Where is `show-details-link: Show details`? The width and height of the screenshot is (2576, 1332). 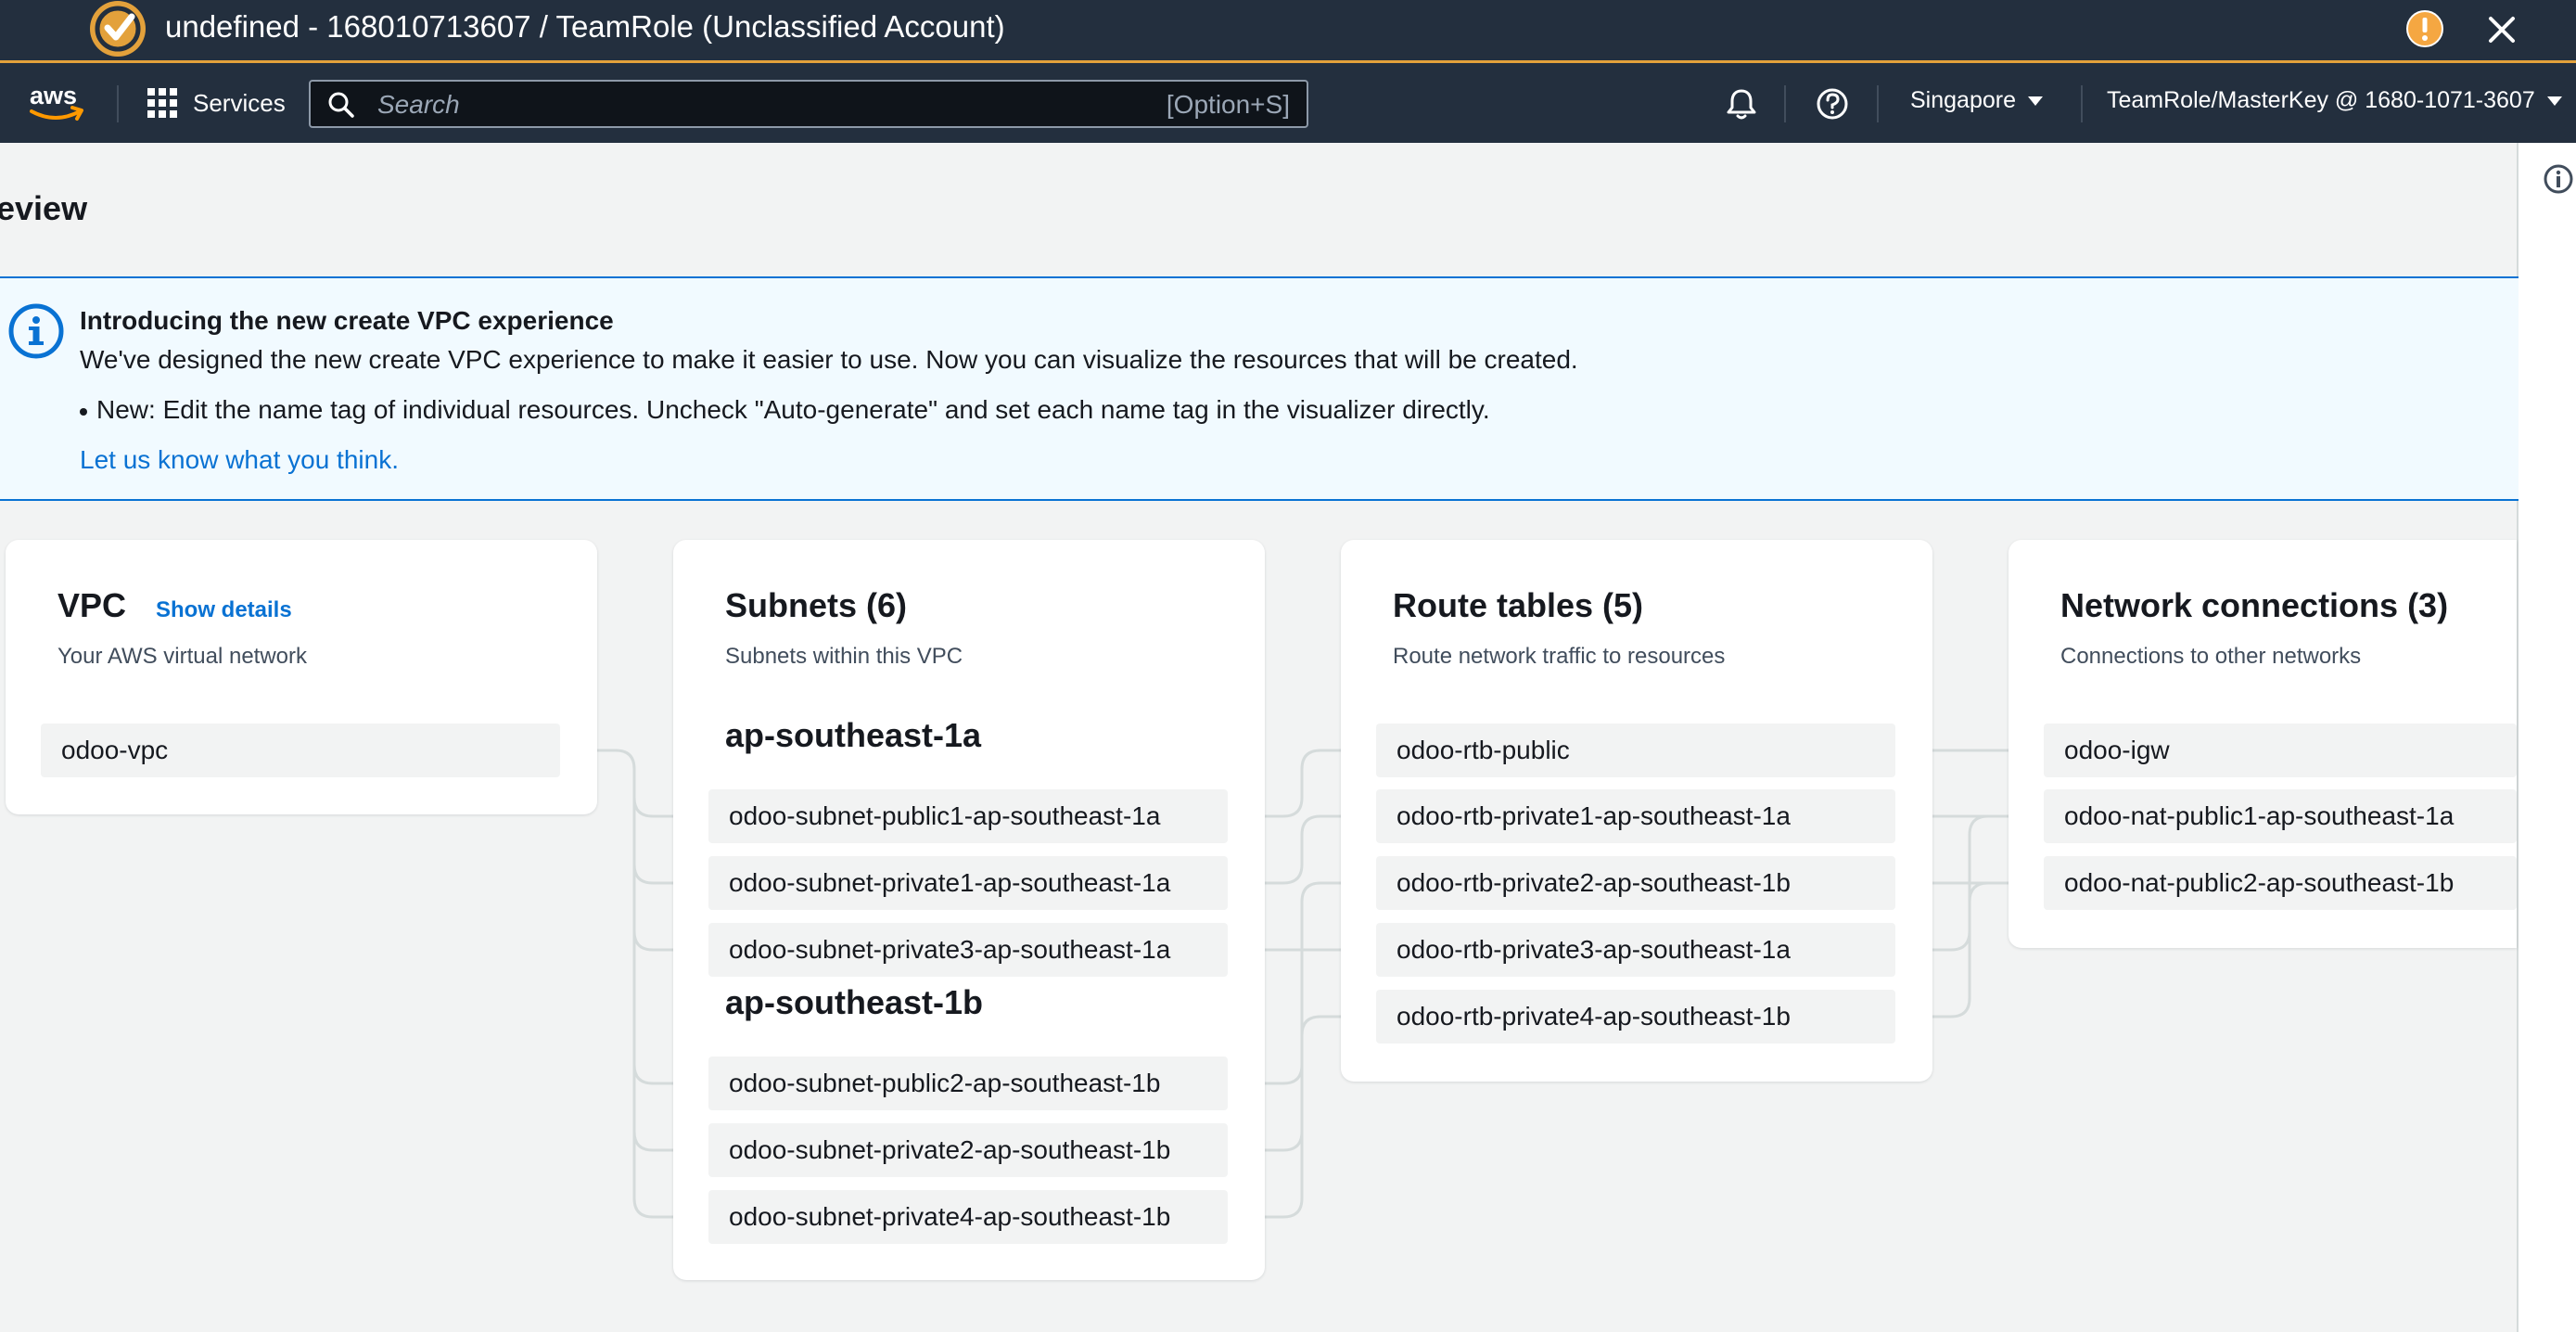
show-details-link: Show details is located at coordinates (224, 610).